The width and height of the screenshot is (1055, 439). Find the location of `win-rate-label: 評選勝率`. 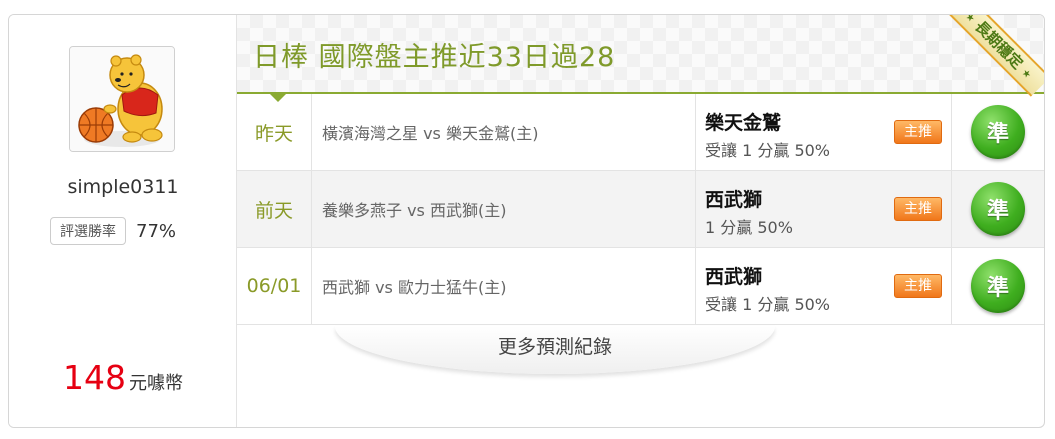

win-rate-label: 評選勝率 is located at coordinates (88, 231).